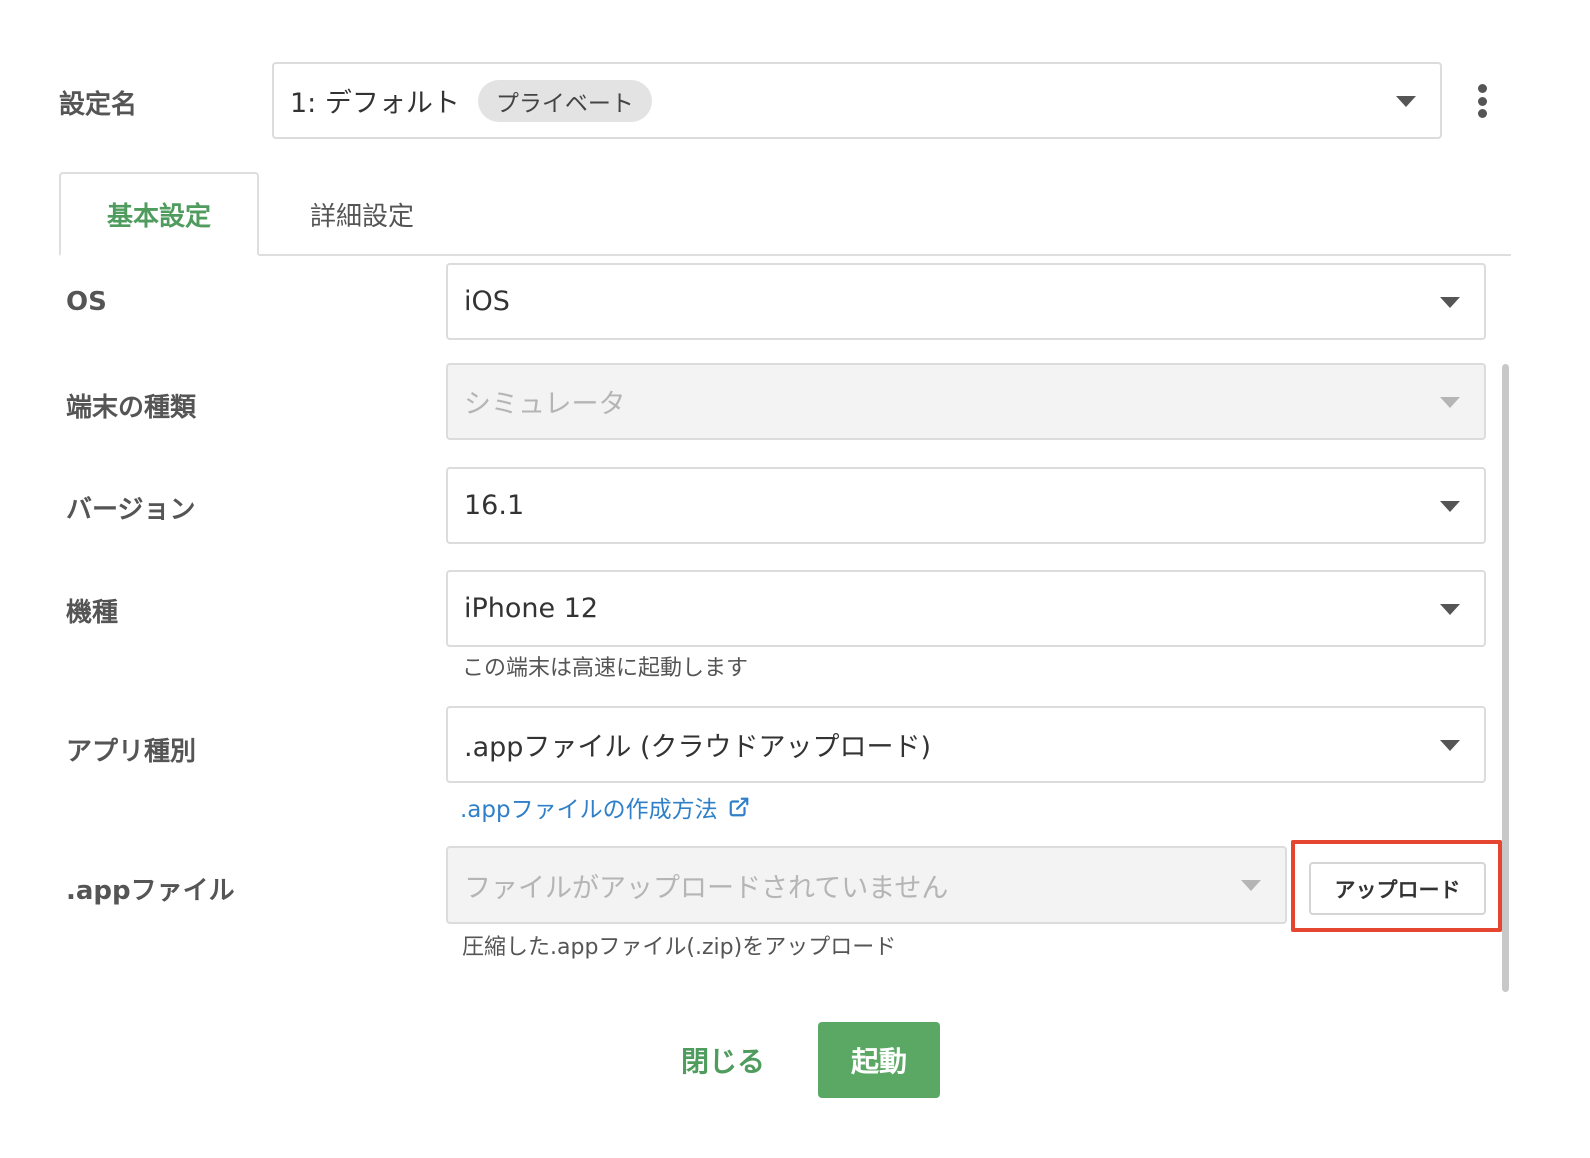 This screenshot has width=1590, height=1158. Describe the element at coordinates (605, 668) in the screenshot. I see `model-hint: この端末は高速に起動します` at that location.